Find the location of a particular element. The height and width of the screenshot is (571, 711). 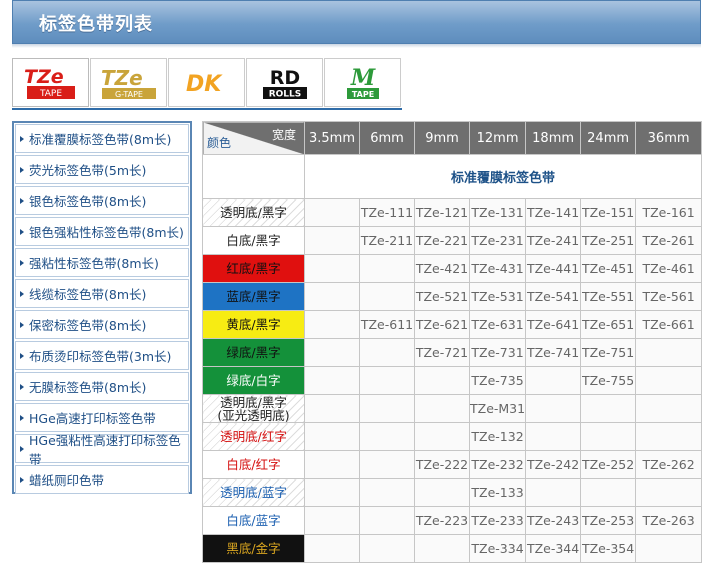

tape-code-cell: TZe-421 is located at coordinates (442, 268).